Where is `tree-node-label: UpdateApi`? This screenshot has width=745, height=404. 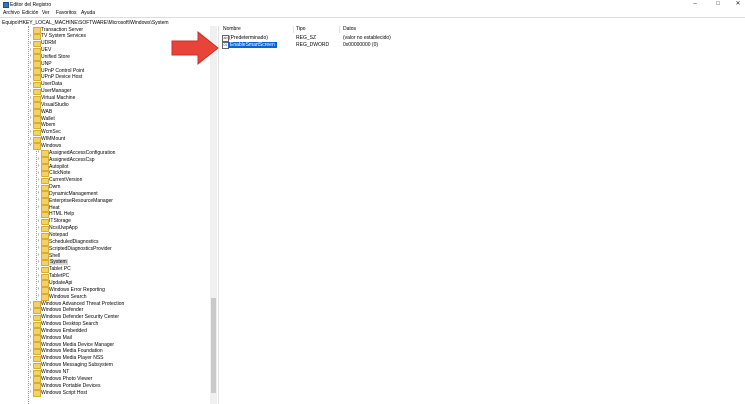
tree-node-label: UpdateApi is located at coordinates (60, 283).